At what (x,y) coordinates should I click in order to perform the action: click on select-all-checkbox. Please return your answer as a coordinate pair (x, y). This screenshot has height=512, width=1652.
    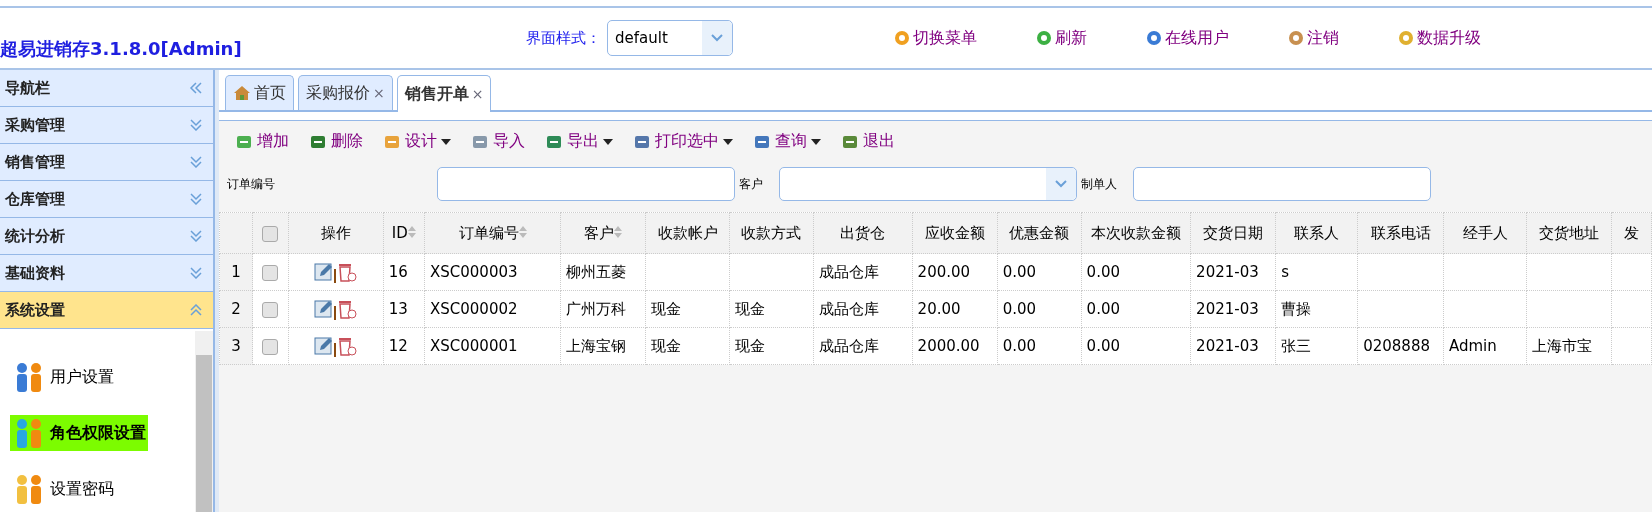
    Looking at the image, I should click on (270, 233).